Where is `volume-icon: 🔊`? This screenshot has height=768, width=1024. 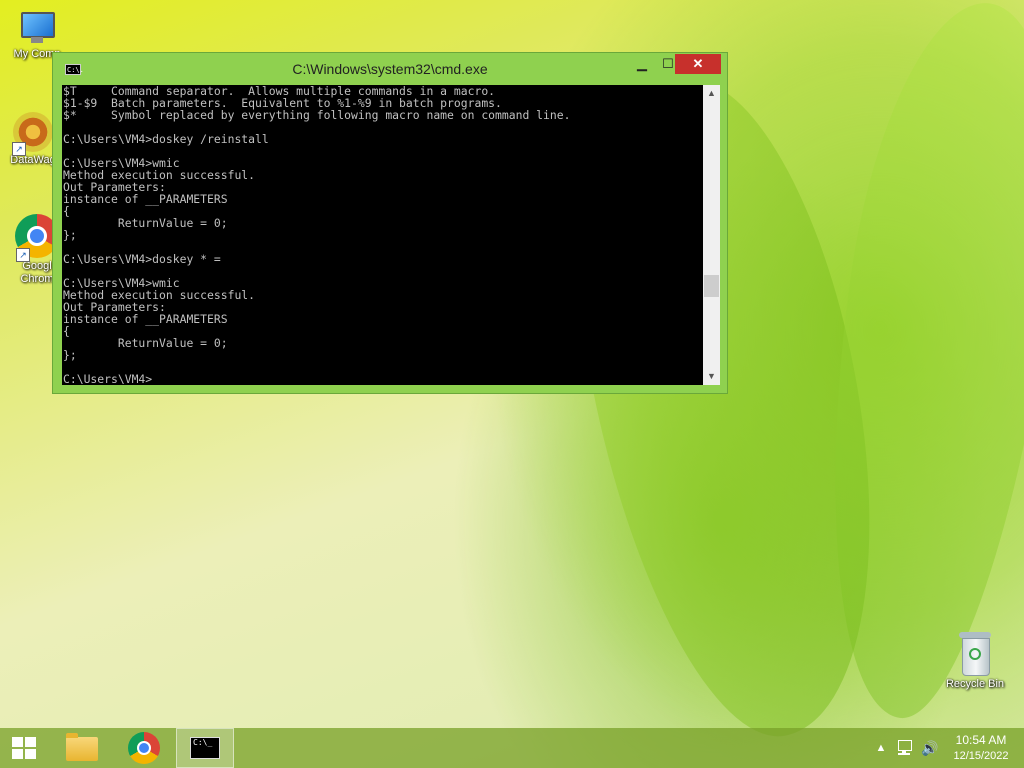 volume-icon: 🔊 is located at coordinates (930, 748).